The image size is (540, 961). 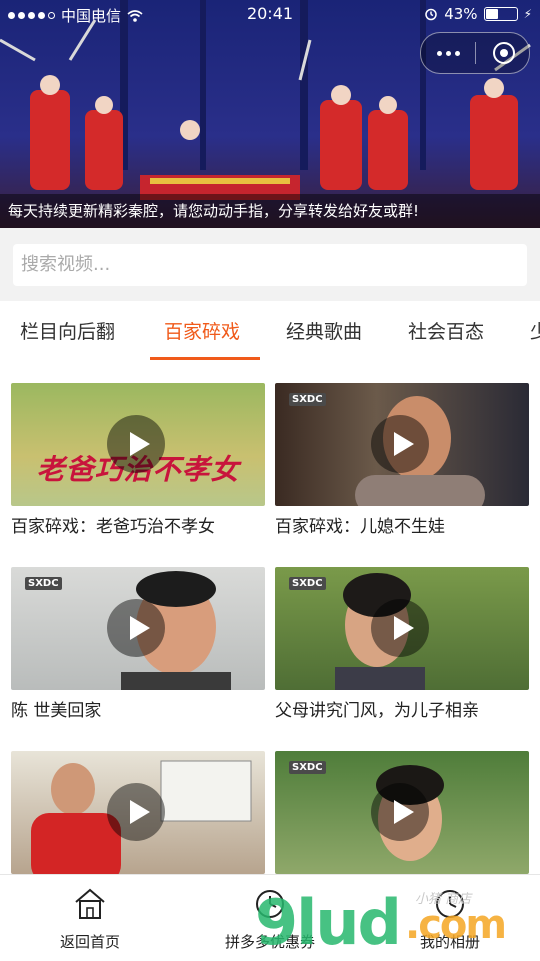 I want to click on banner-caption: 每天持续更新精彩秦腔，请您动动手指，分享转发给好友或群!, so click(x=270, y=211).